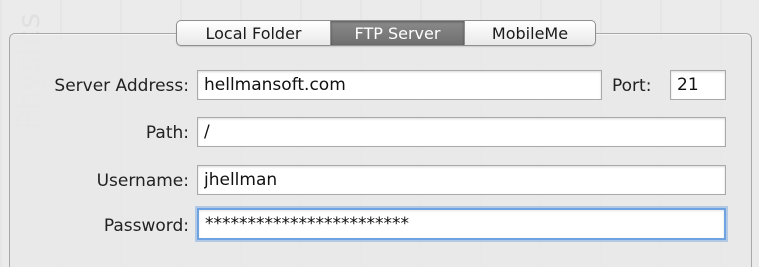 The image size is (759, 267). I want to click on port-label: Port:, so click(632, 86).